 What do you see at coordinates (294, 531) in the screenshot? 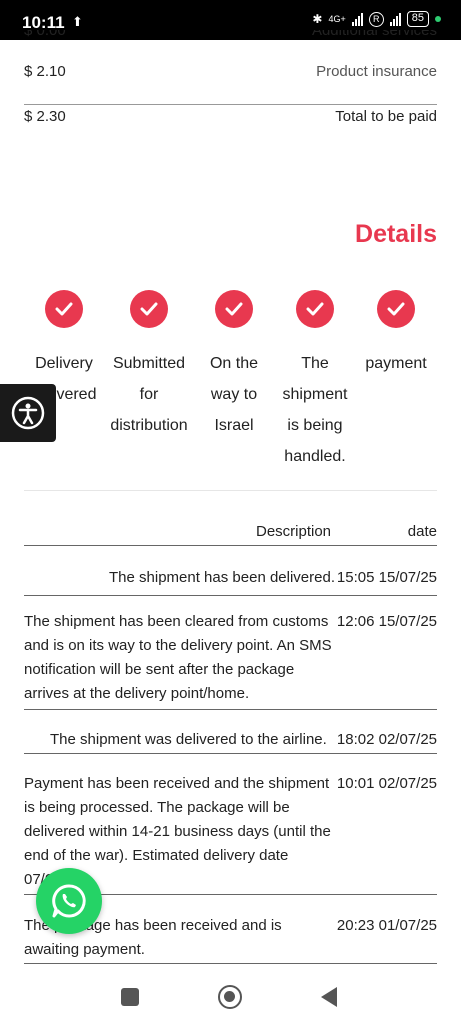
I see `column-header-description: Description` at bounding box center [294, 531].